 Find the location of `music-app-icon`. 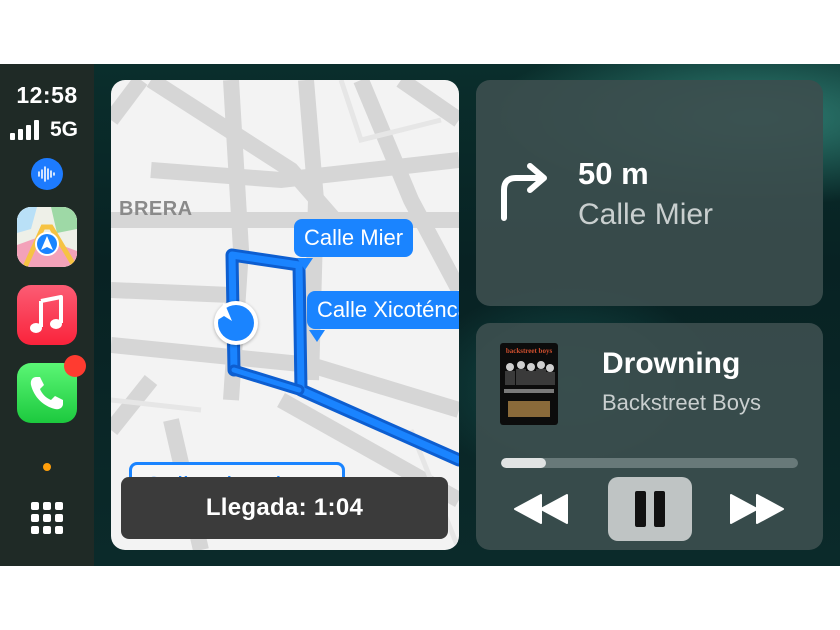

music-app-icon is located at coordinates (47, 315).